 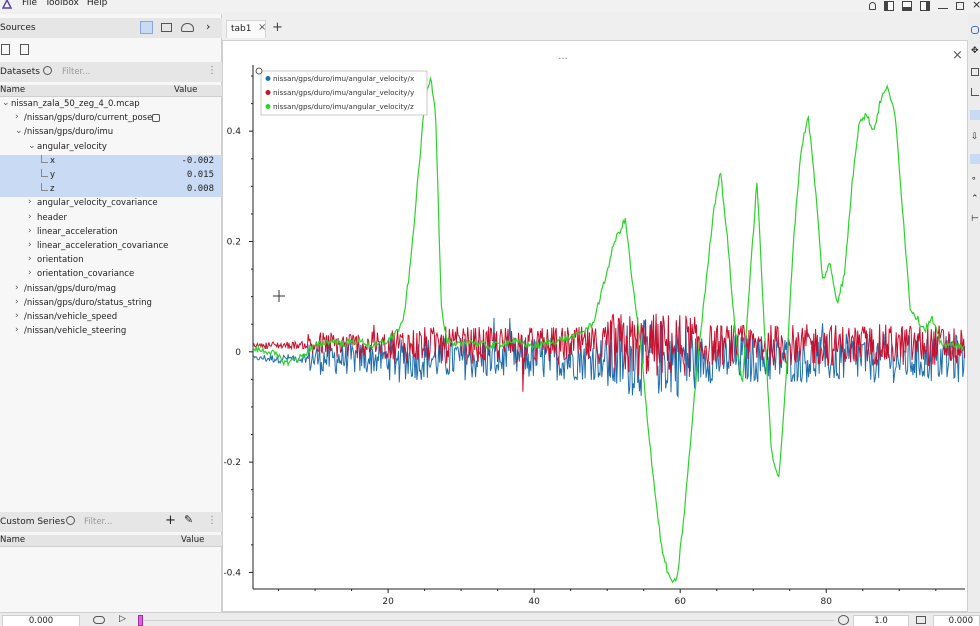 I want to click on speed-field: 1.0, so click(x=881, y=620).